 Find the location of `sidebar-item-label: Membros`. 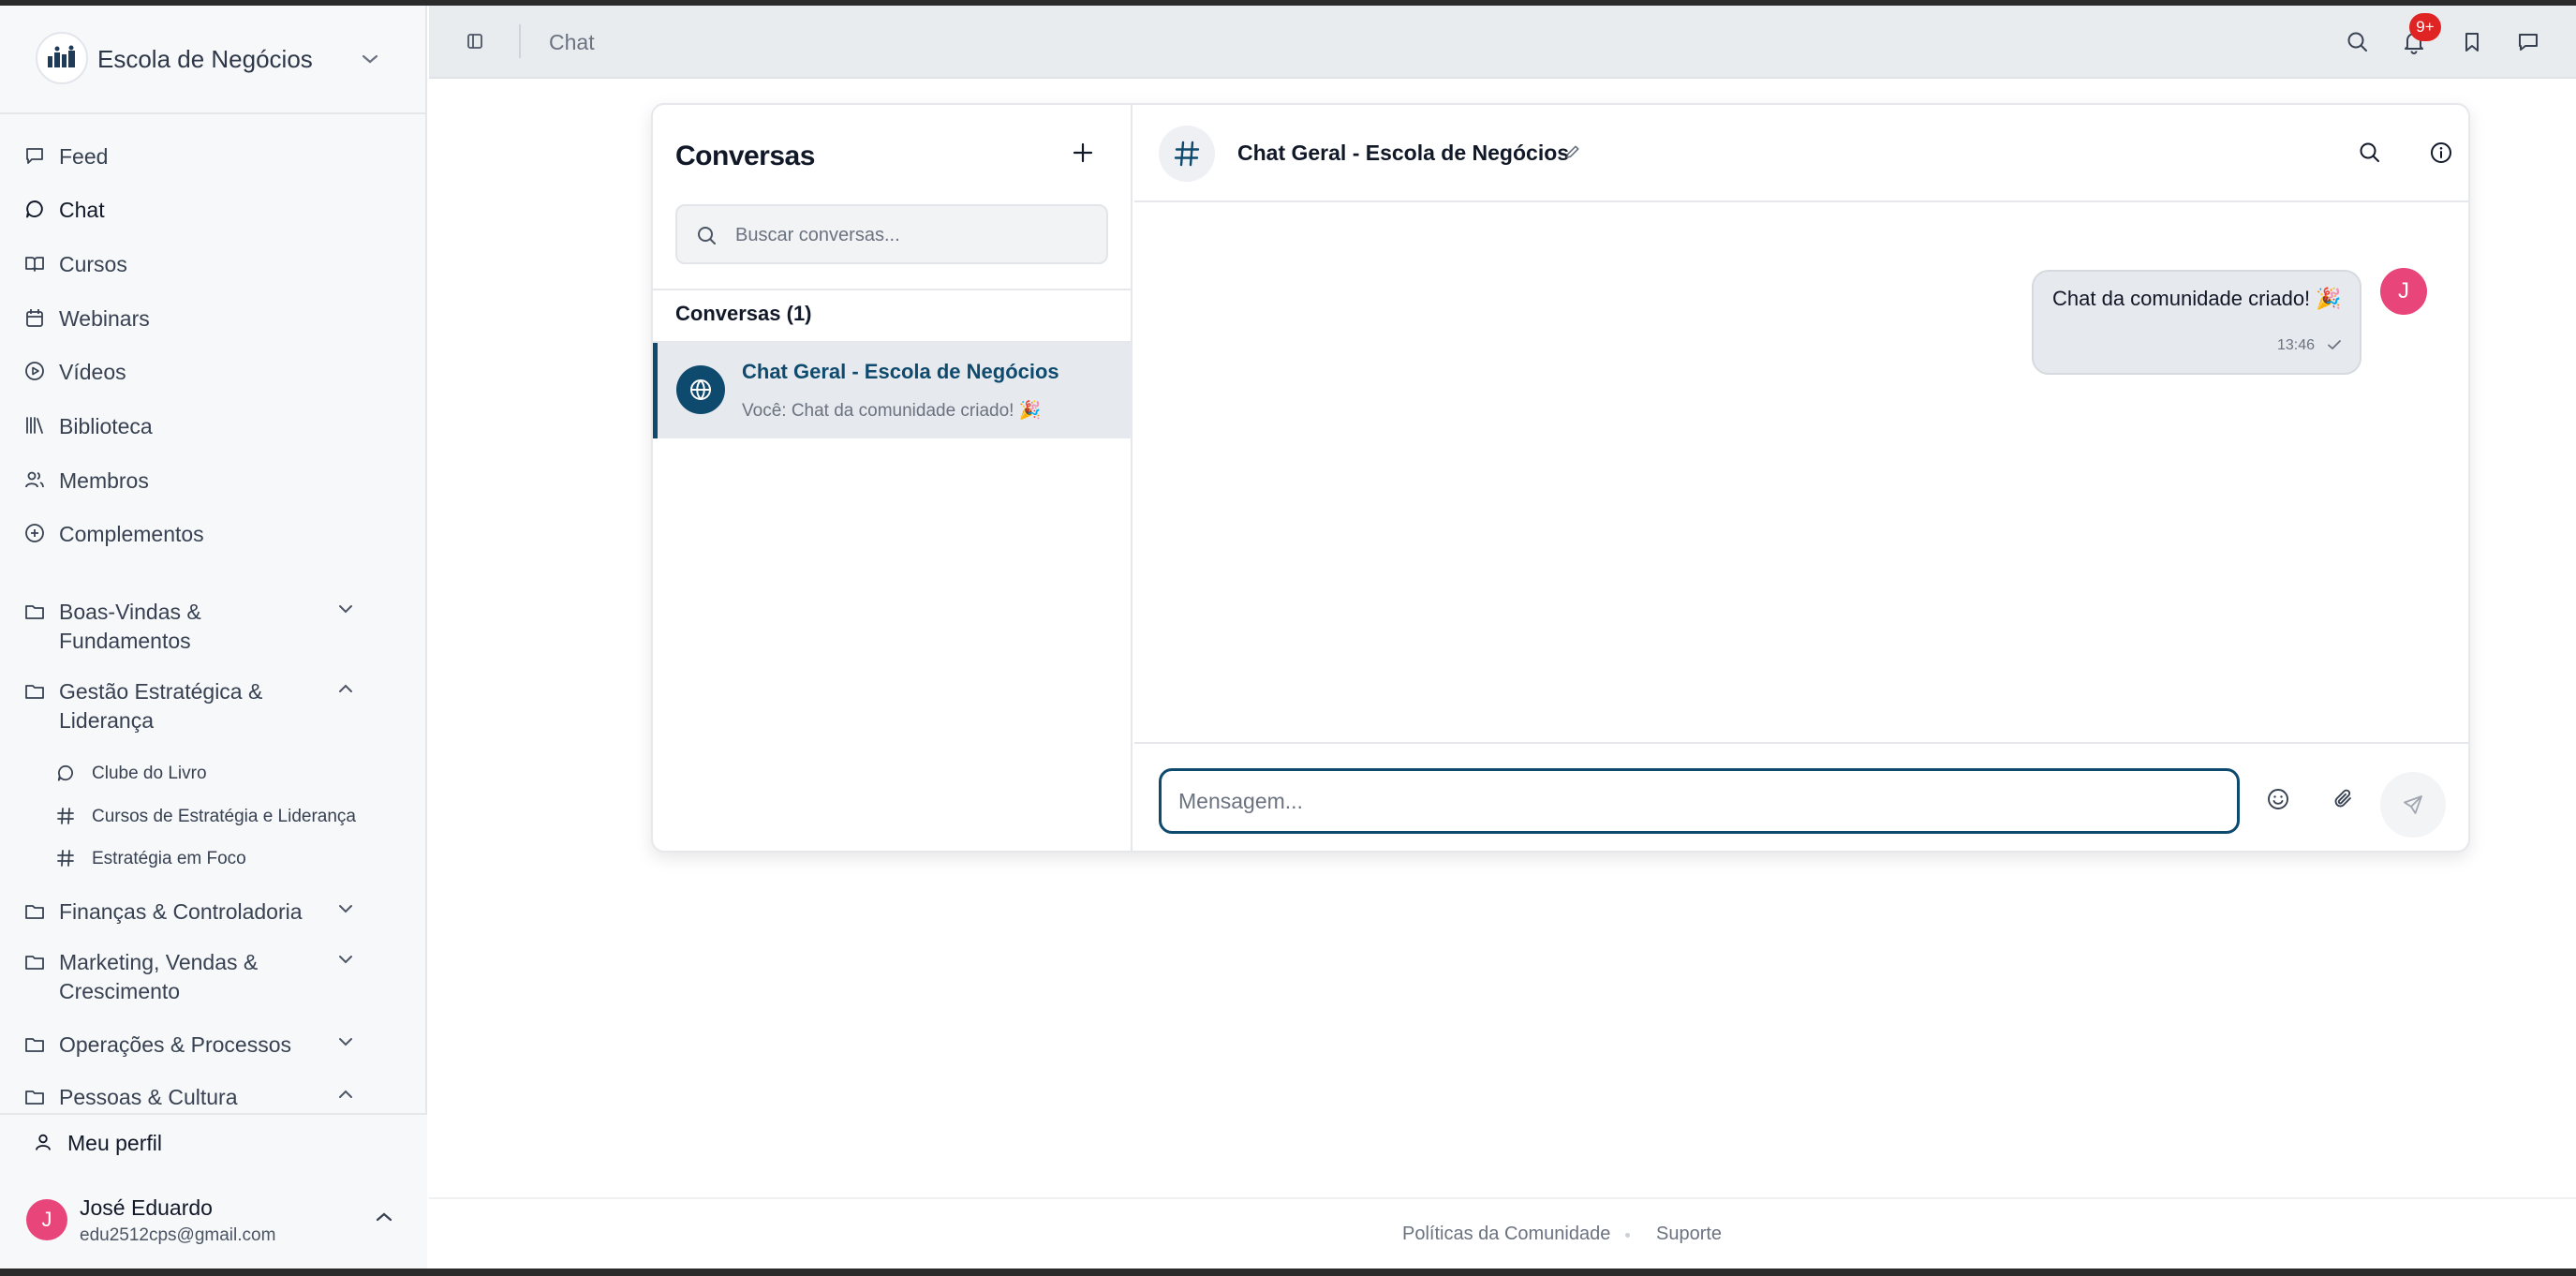

sidebar-item-label: Membros is located at coordinates (104, 480).